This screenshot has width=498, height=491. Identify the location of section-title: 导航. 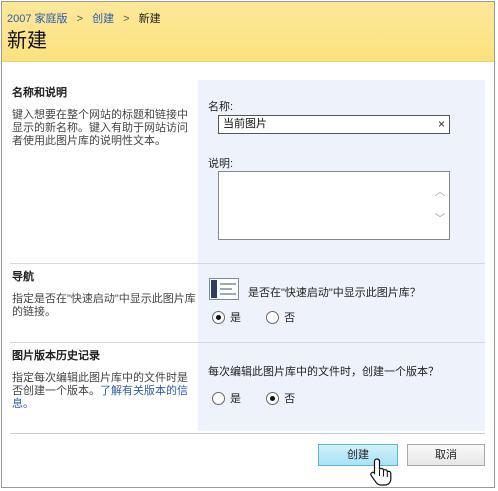
(23, 277).